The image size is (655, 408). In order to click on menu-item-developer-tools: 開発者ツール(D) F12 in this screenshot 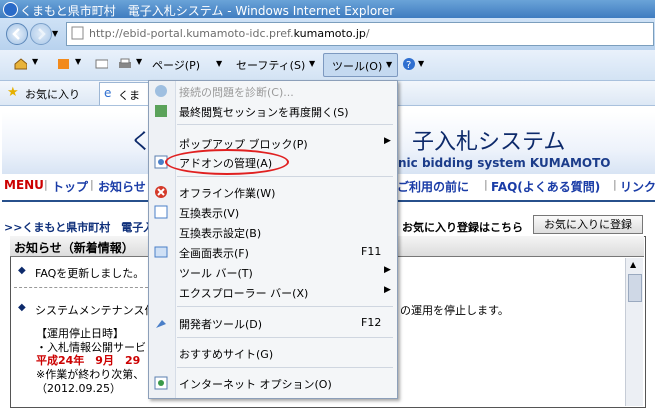, I will do `click(273, 323)`.